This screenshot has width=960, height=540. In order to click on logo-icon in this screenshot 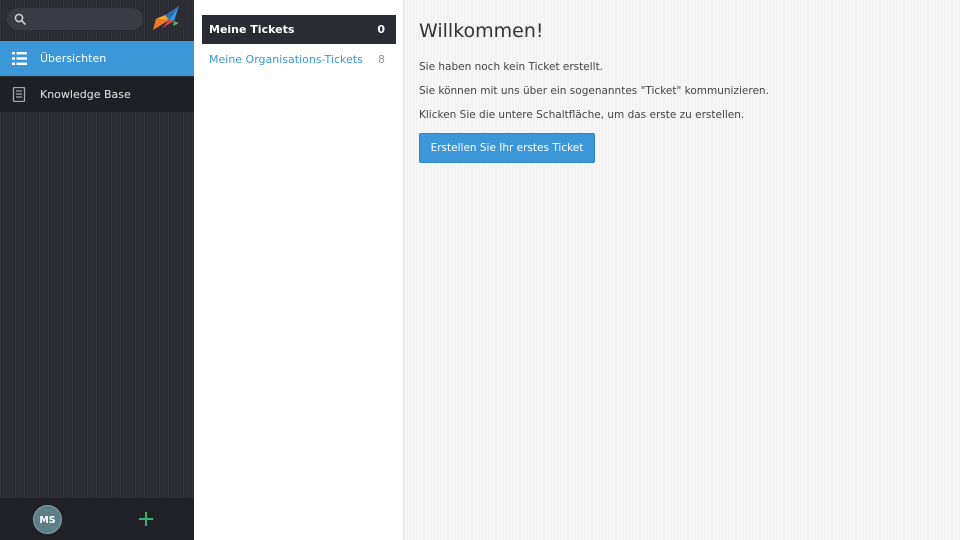, I will do `click(167, 19)`.